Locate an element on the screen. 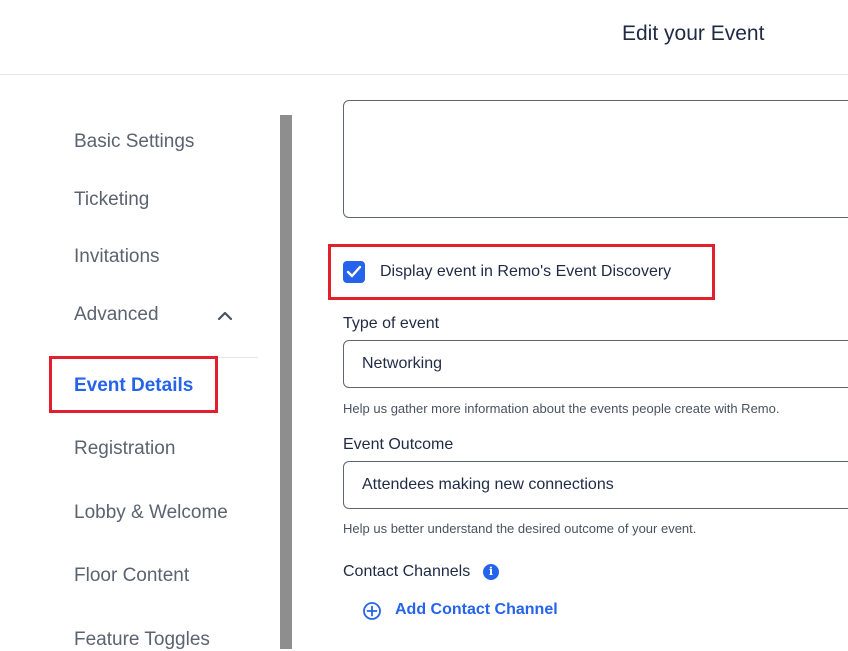 The height and width of the screenshot is (651, 848). plus-circle-icon is located at coordinates (372, 611).